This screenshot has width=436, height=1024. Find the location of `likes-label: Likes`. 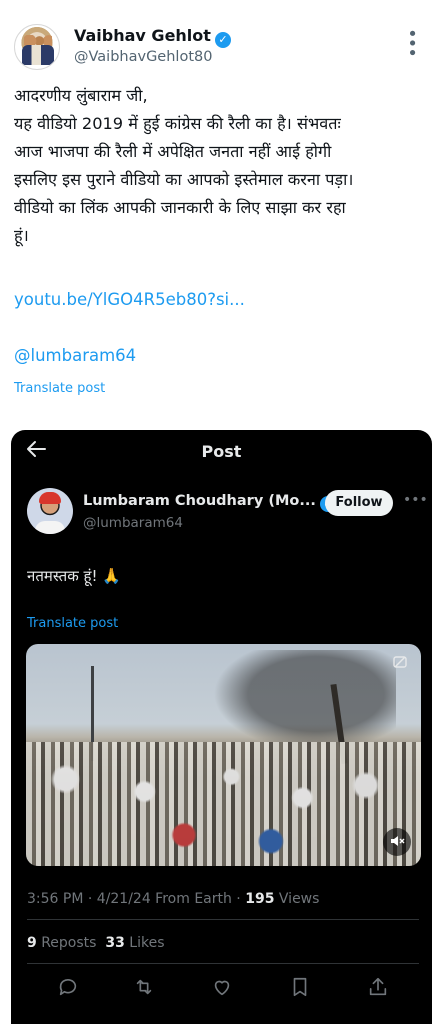

likes-label: Likes is located at coordinates (144, 943).